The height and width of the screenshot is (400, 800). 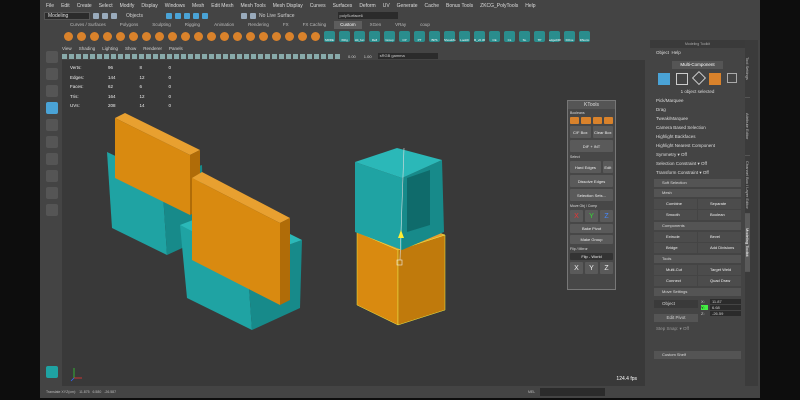 I want to click on flip-y-button: Y, so click(x=591, y=268).